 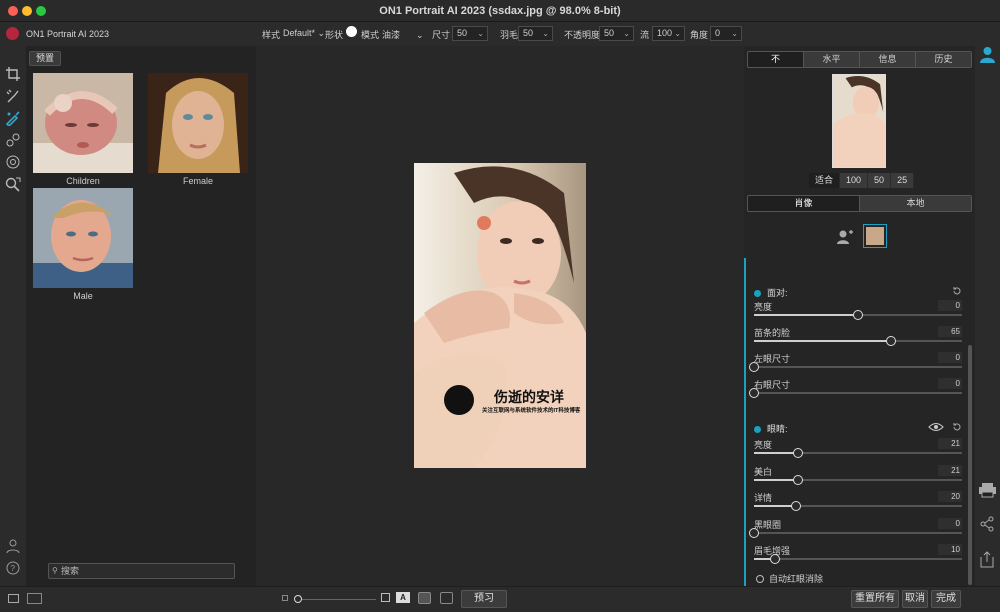 What do you see at coordinates (777, 429) in the screenshot?
I see `eyes-section-title: 眼睛:` at bounding box center [777, 429].